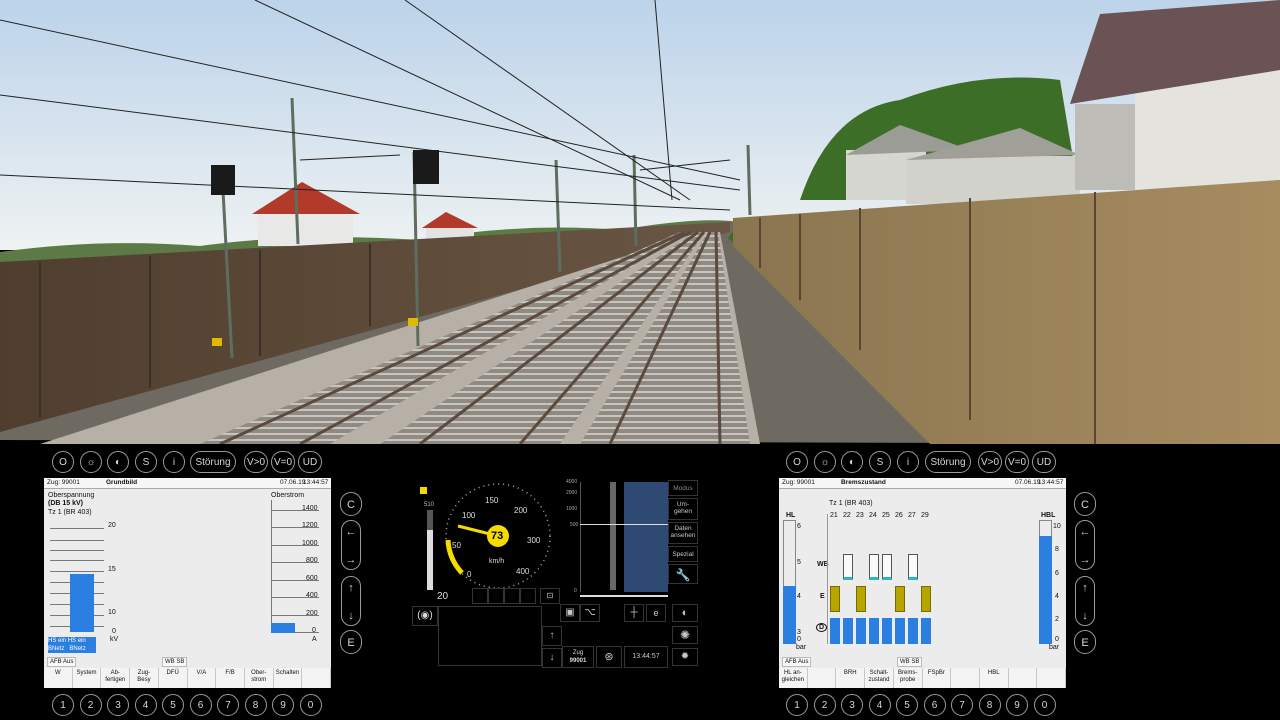 This screenshot has height=720, width=1280. What do you see at coordinates (71, 495) in the screenshot?
I see `oberspannung-label: Oberspannung` at bounding box center [71, 495].